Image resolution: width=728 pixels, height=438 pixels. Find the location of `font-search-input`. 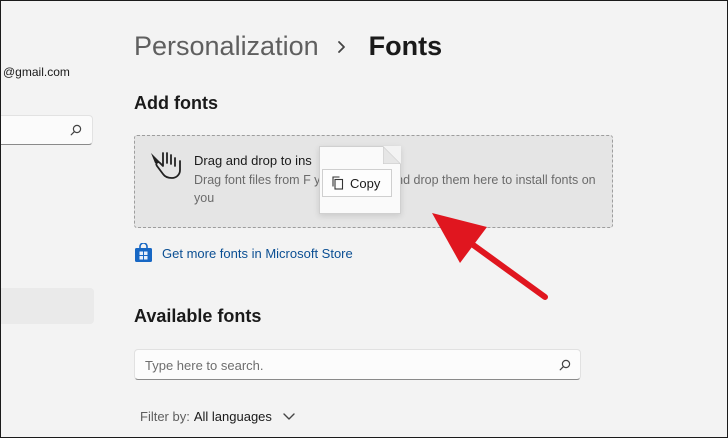

font-search-input is located at coordinates (345, 365).